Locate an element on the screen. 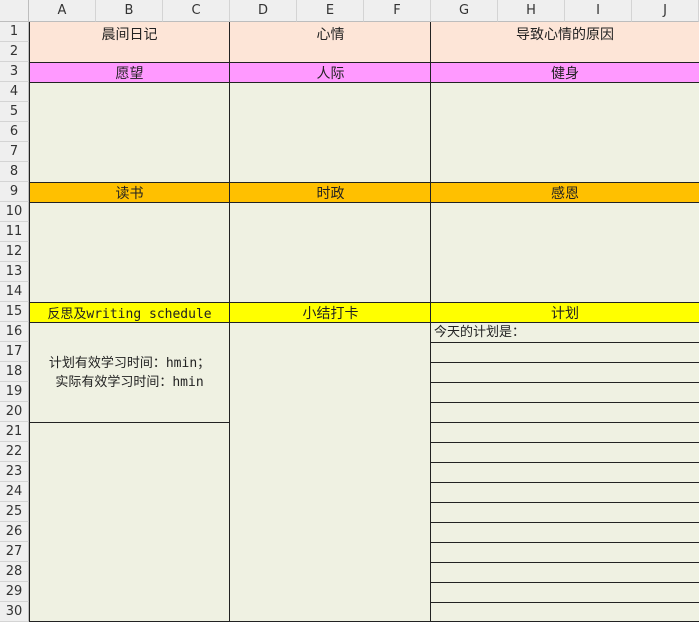  row-header-23: 23 is located at coordinates (14, 472).